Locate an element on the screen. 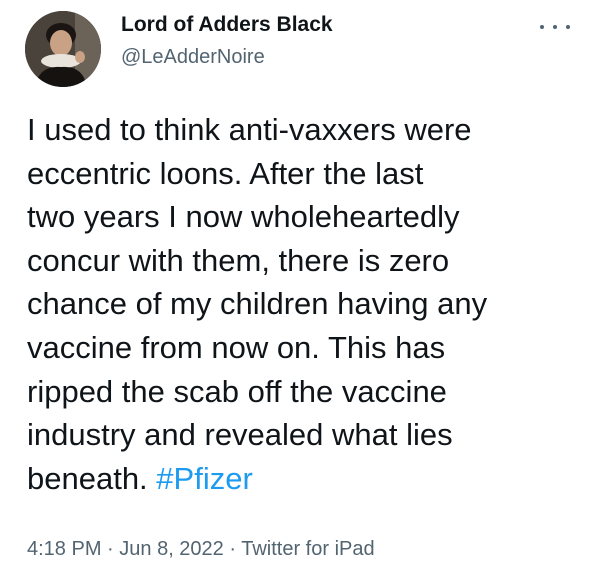  tweet-line-text: beneath. is located at coordinates (92, 478).